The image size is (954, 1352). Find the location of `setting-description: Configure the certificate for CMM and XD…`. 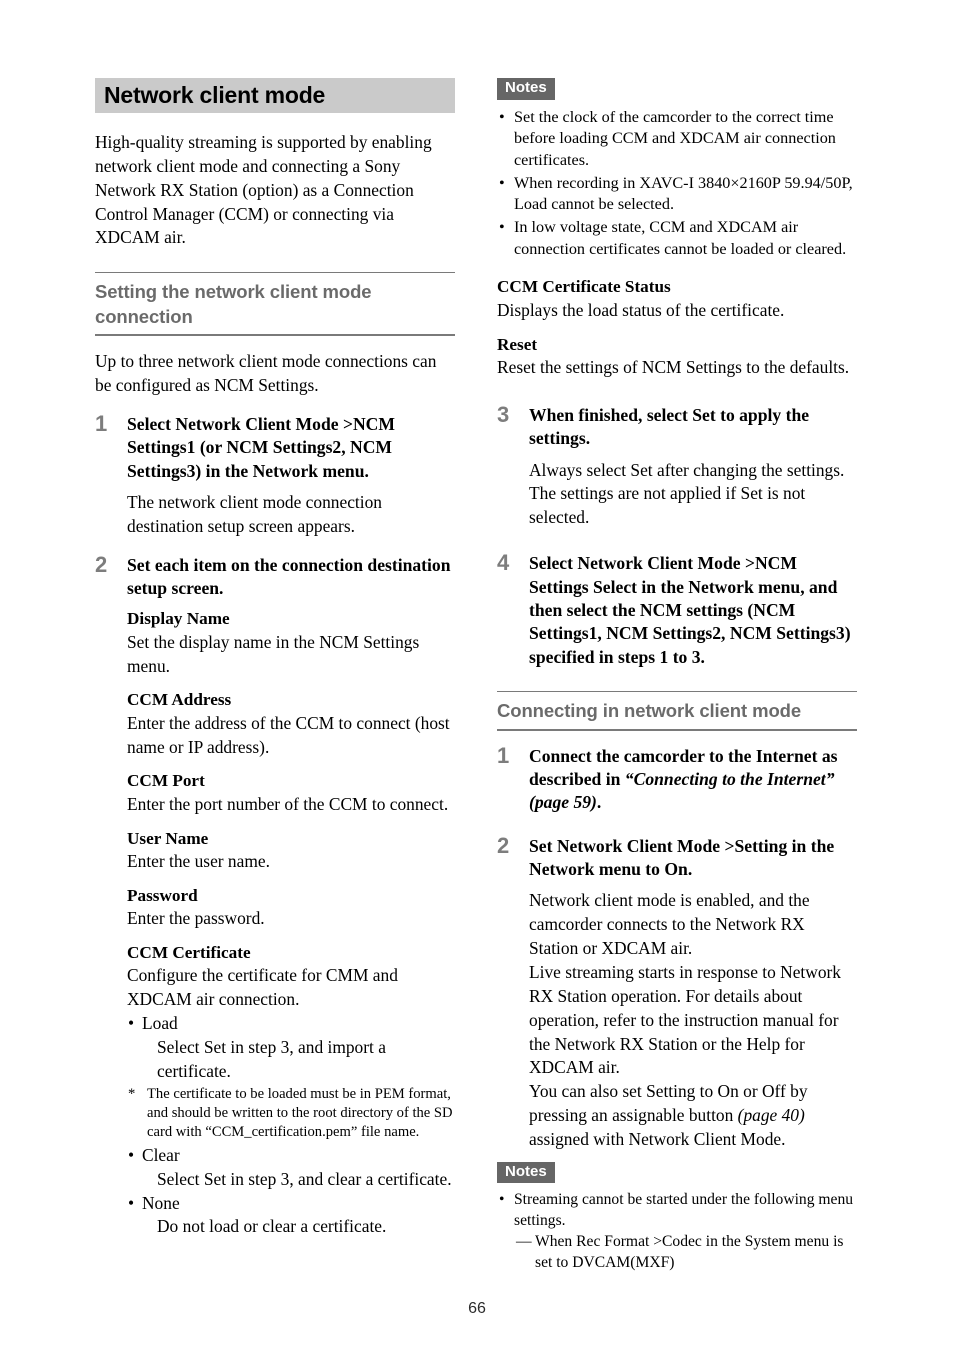

setting-description: Configure the certificate for CMM and XD… is located at coordinates (262, 987).